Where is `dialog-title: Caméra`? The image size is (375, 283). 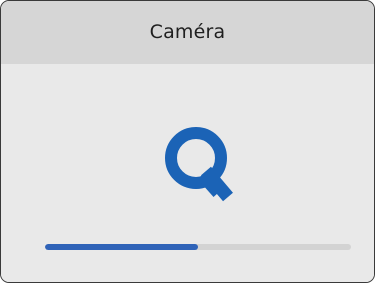 dialog-title: Caméra is located at coordinates (187, 31).